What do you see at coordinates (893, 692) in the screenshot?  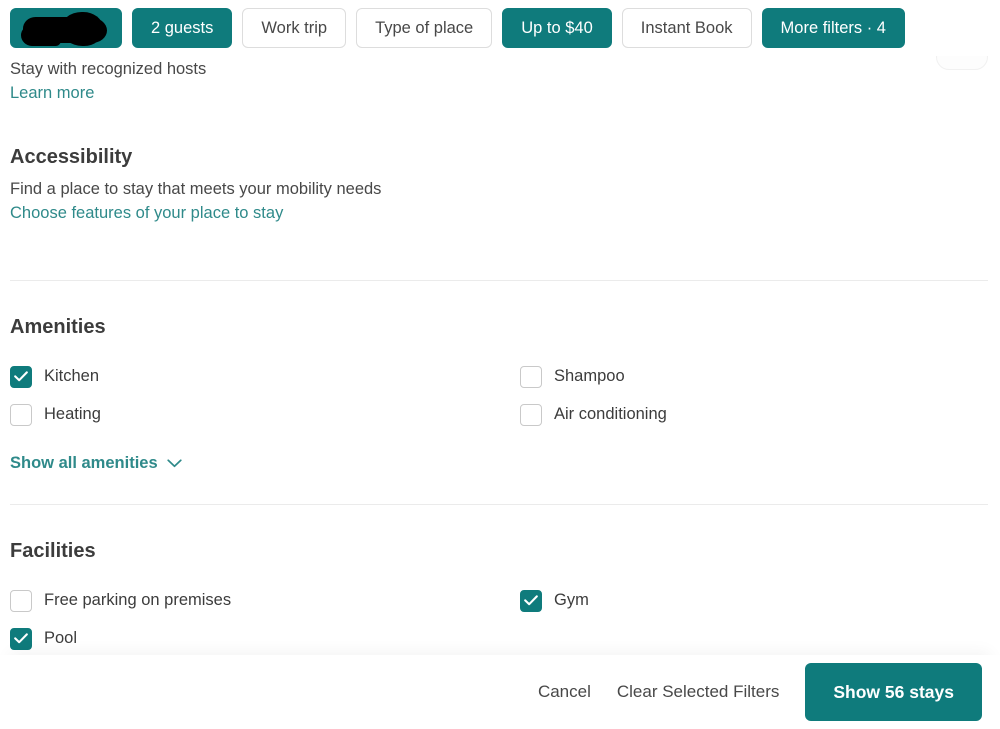 I see `show-results-button: Show 56 stays` at bounding box center [893, 692].